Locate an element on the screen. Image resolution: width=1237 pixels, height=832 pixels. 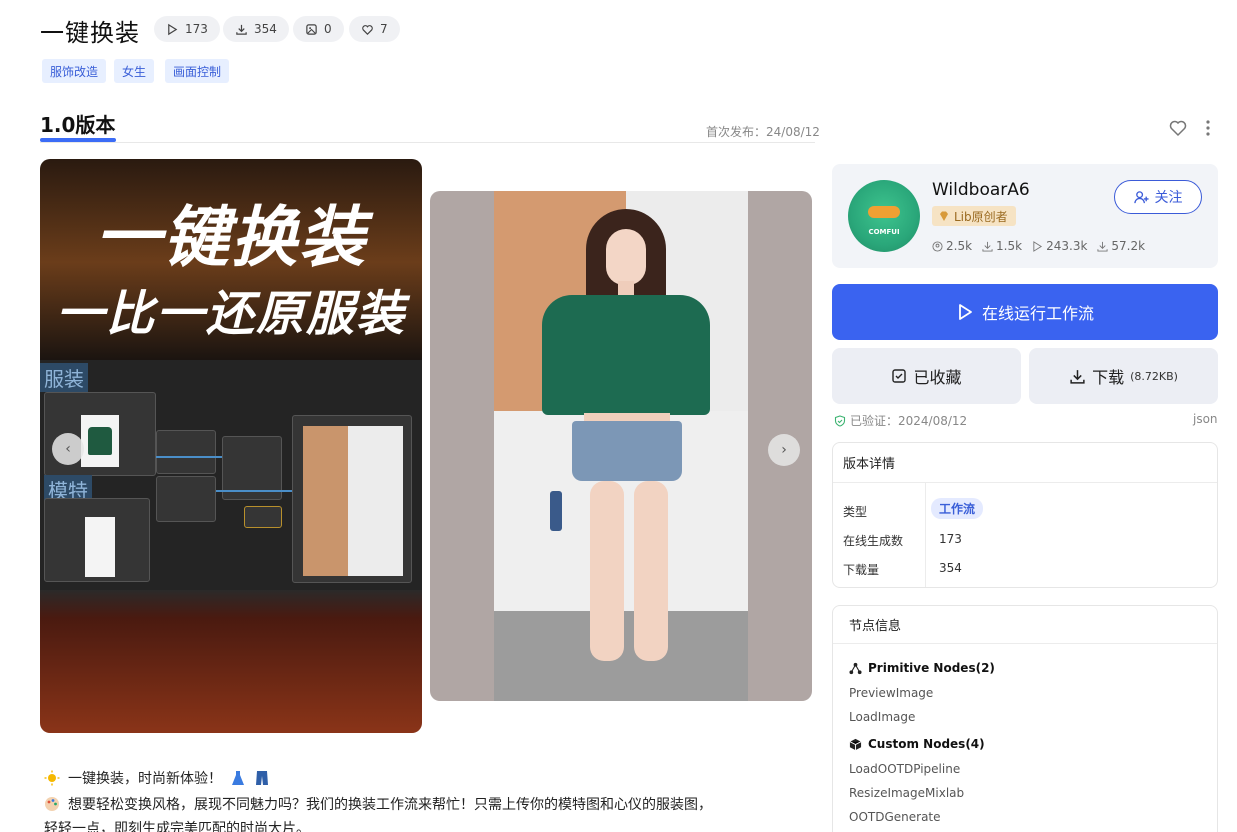
palette-icon is located at coordinates (52, 804).